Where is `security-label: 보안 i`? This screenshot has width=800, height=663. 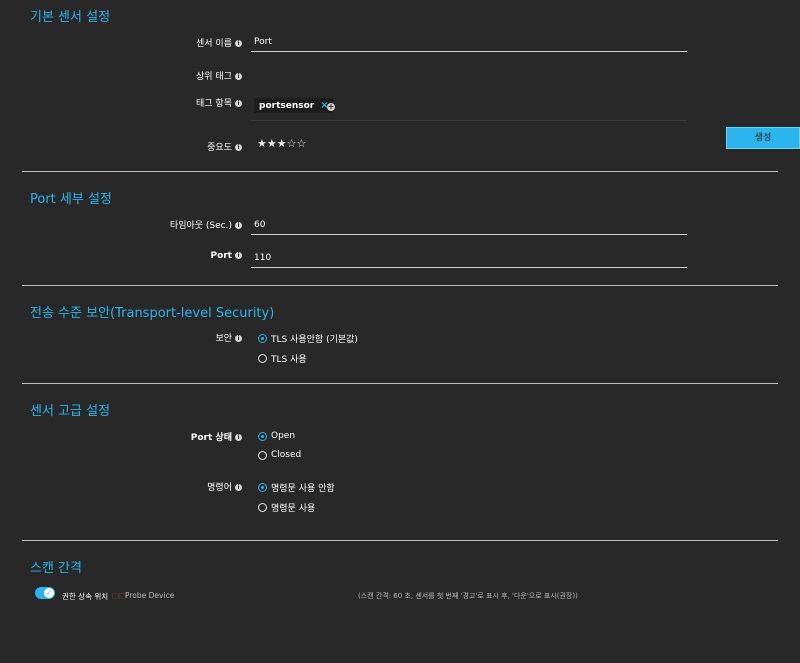 security-label: 보안 i is located at coordinates (228, 337).